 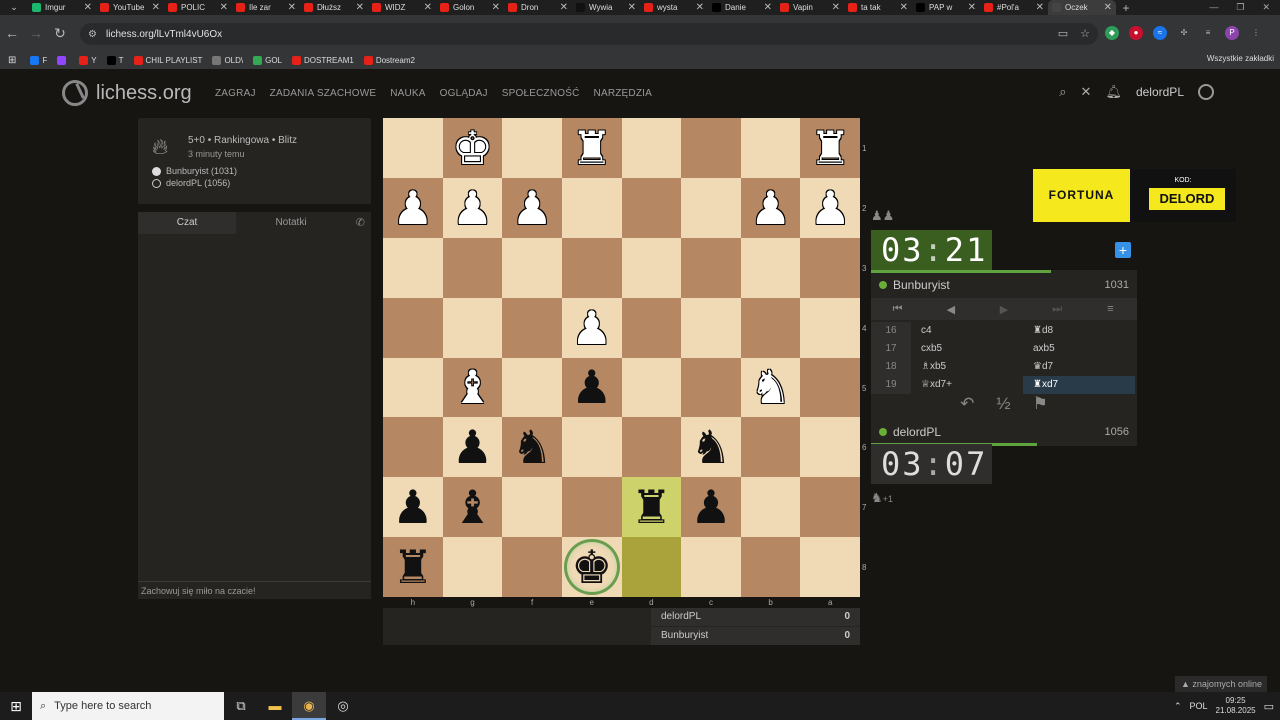 I want to click on bookmark-item: GOL, so click(x=267, y=60).